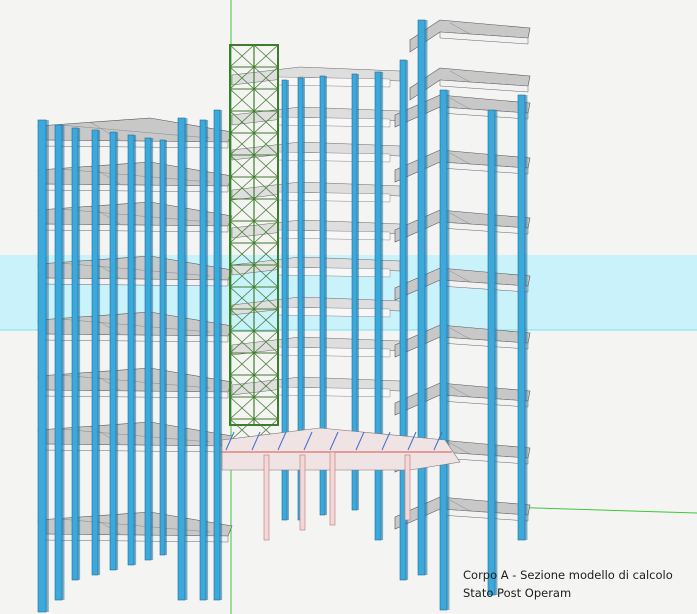 This screenshot has height=614, width=697. What do you see at coordinates (517, 593) in the screenshot?
I see `caption-subtitle: Stato Post Operam` at bounding box center [517, 593].